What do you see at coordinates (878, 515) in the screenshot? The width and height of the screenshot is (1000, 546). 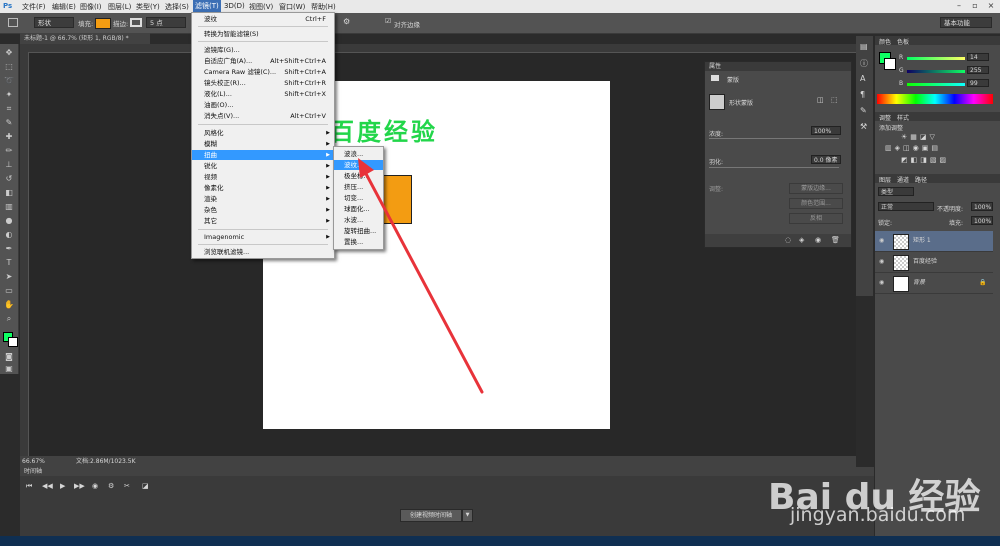 I see `watermark-url: jingyan.baidu.com` at bounding box center [878, 515].